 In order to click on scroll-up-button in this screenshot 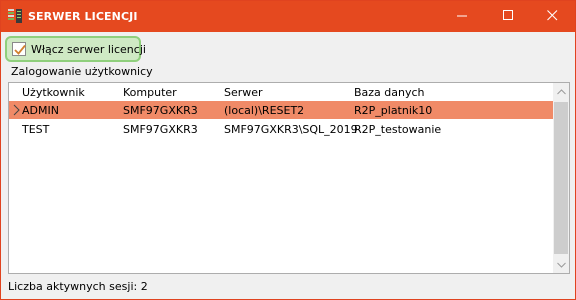, I will do `click(561, 91)`.